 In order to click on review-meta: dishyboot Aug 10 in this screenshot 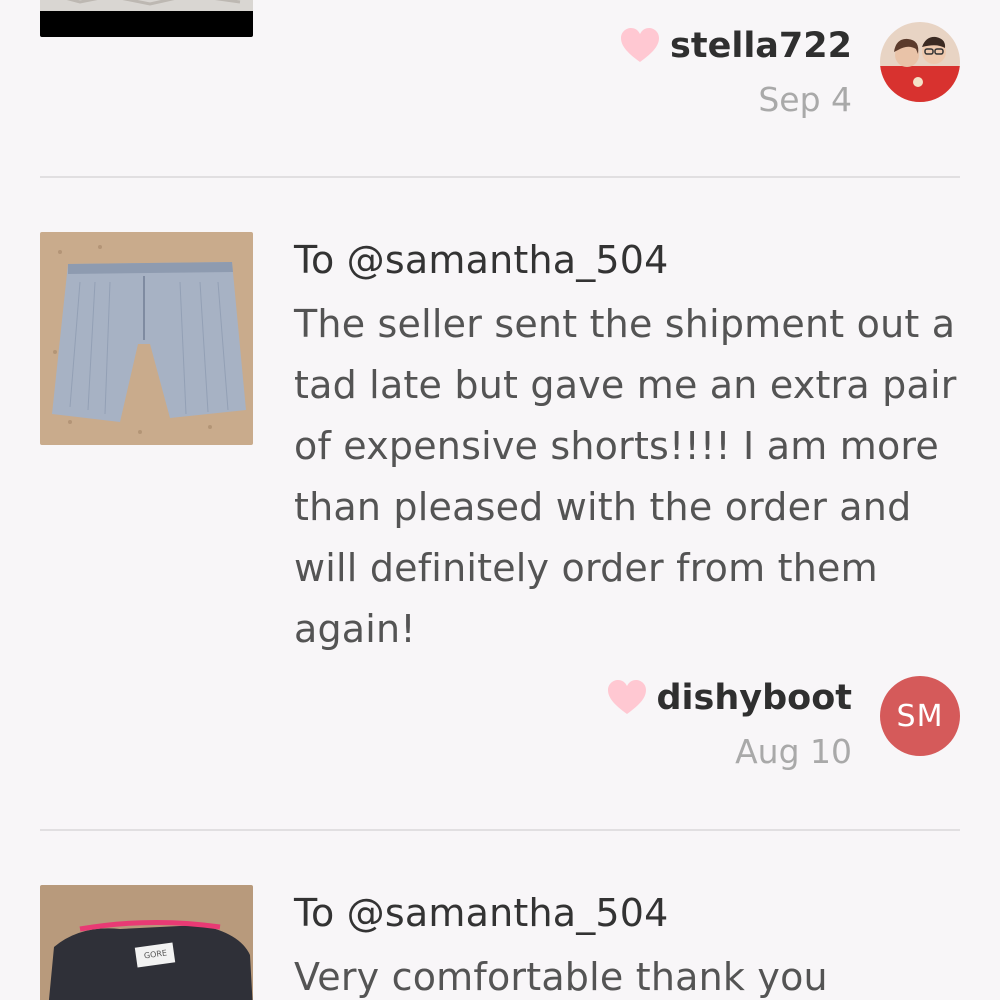, I will do `click(730, 724)`.